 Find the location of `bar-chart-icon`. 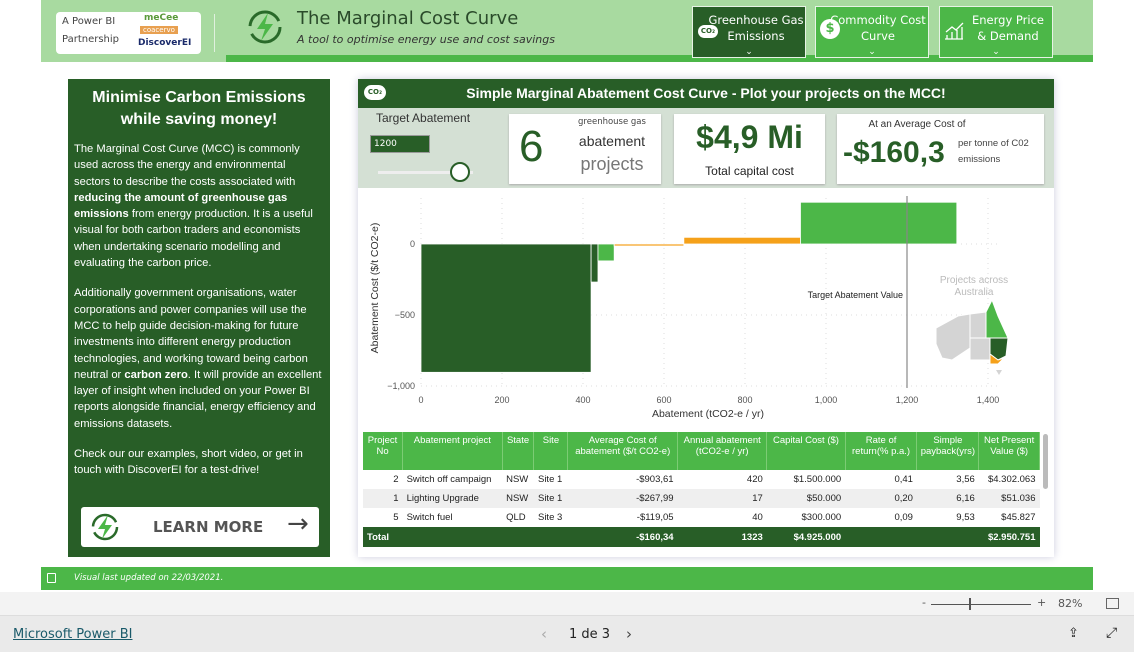

bar-chart-icon is located at coordinates (954, 31).